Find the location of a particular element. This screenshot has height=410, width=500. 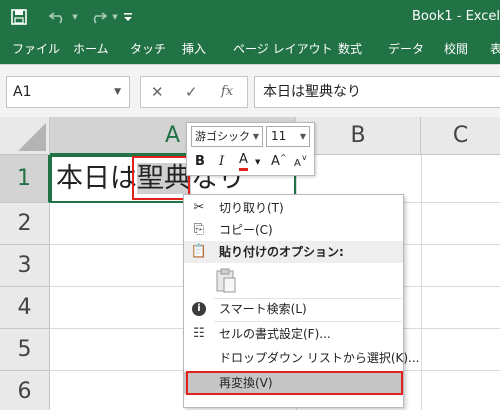

tab-formulas: 数式 is located at coordinates (350, 49).